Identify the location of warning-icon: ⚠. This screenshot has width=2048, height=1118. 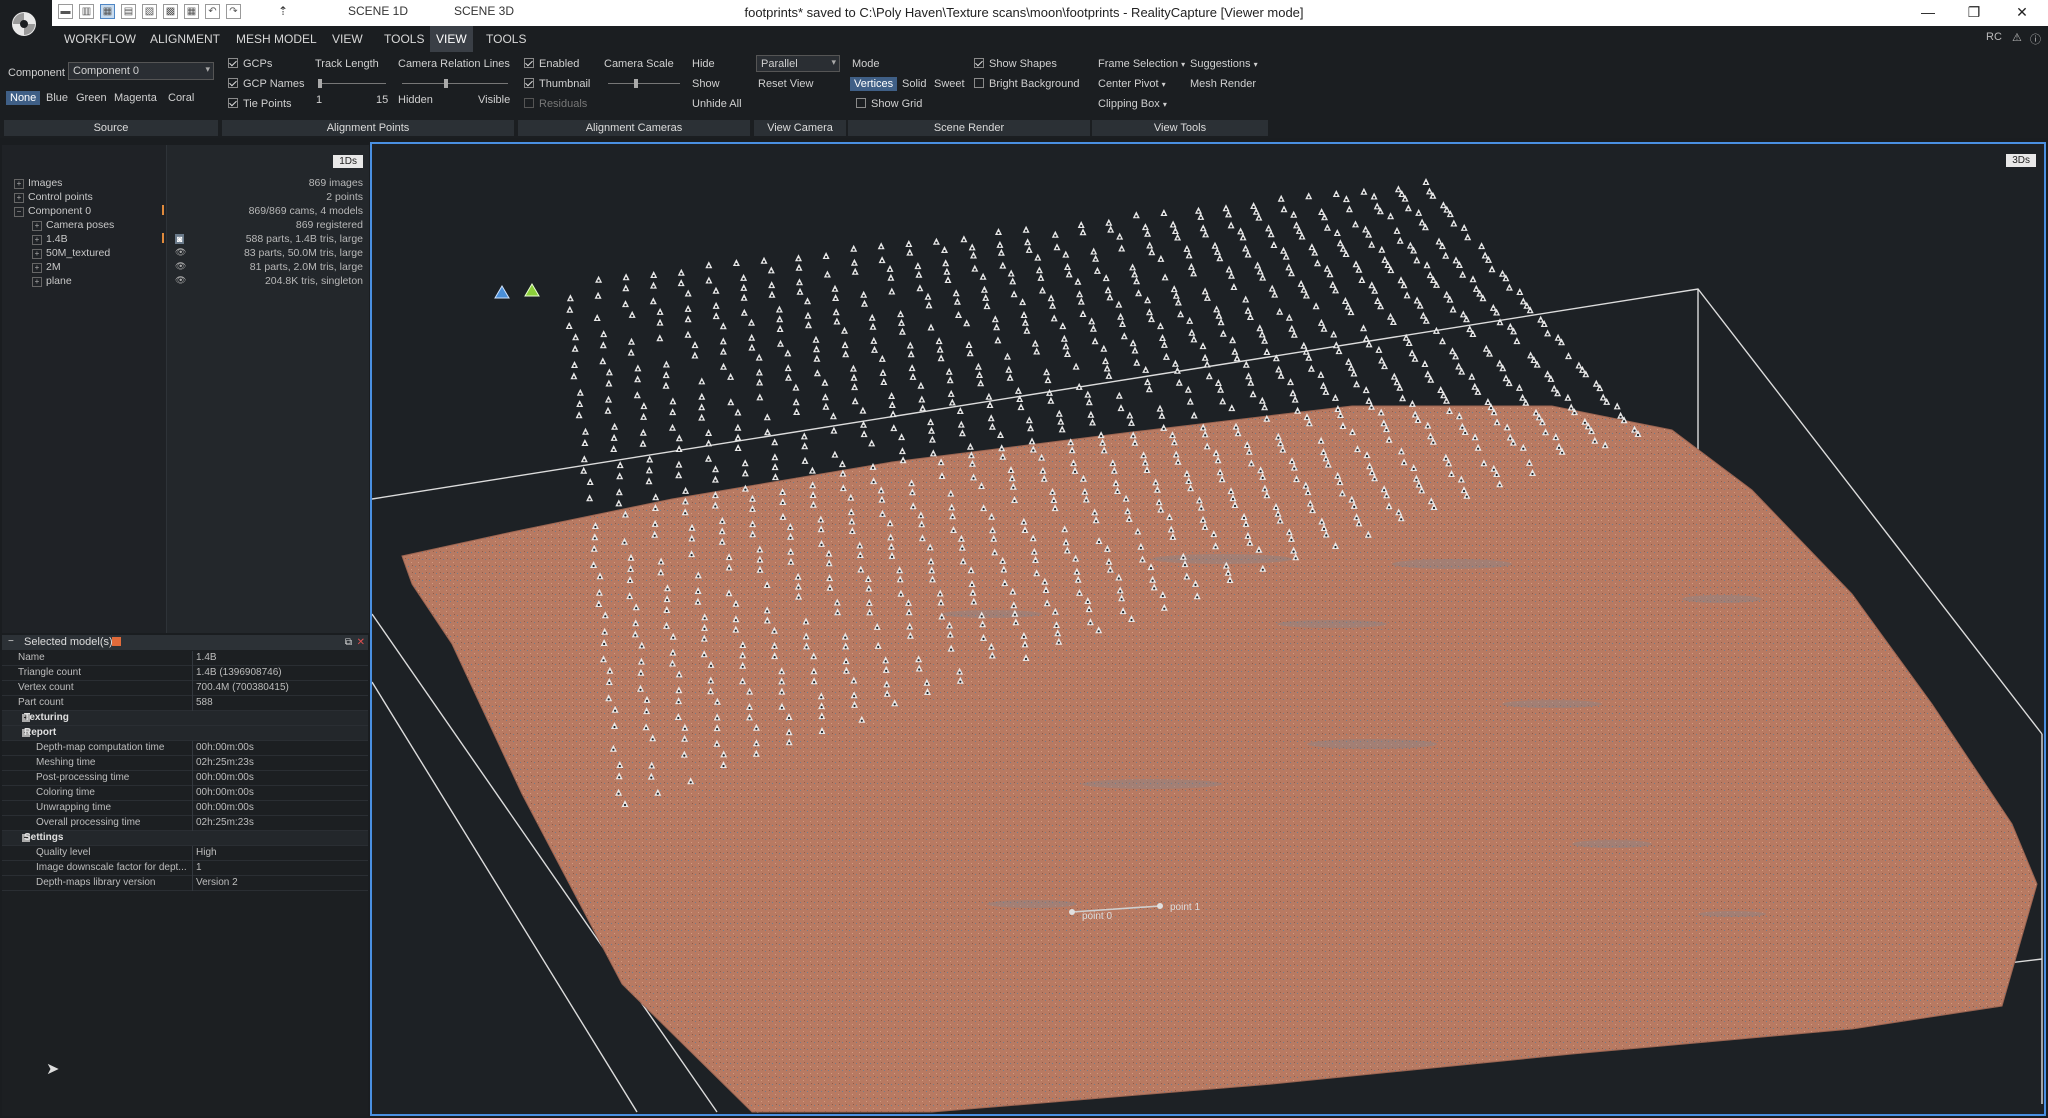
(2017, 37).